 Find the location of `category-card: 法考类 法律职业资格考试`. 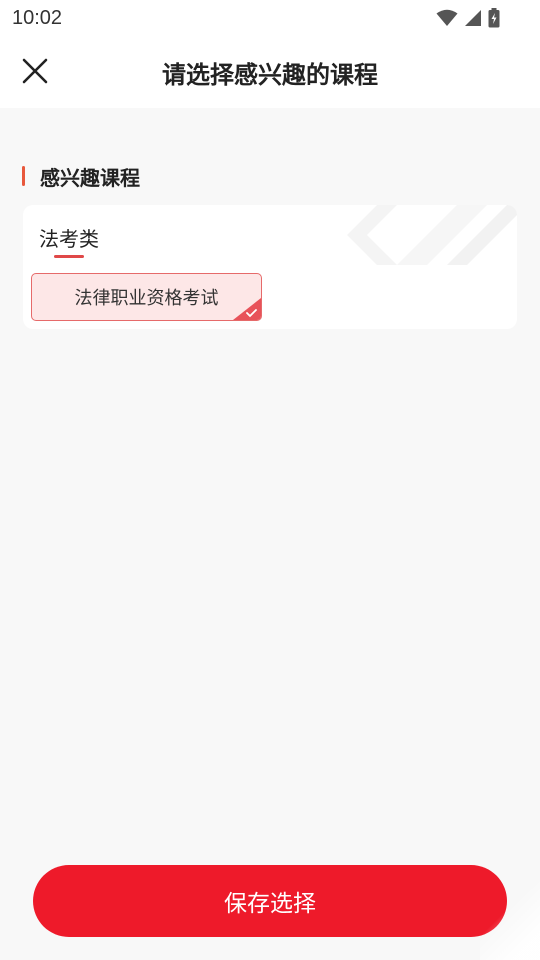

category-card: 法考类 法律职业资格考试 is located at coordinates (270, 267).